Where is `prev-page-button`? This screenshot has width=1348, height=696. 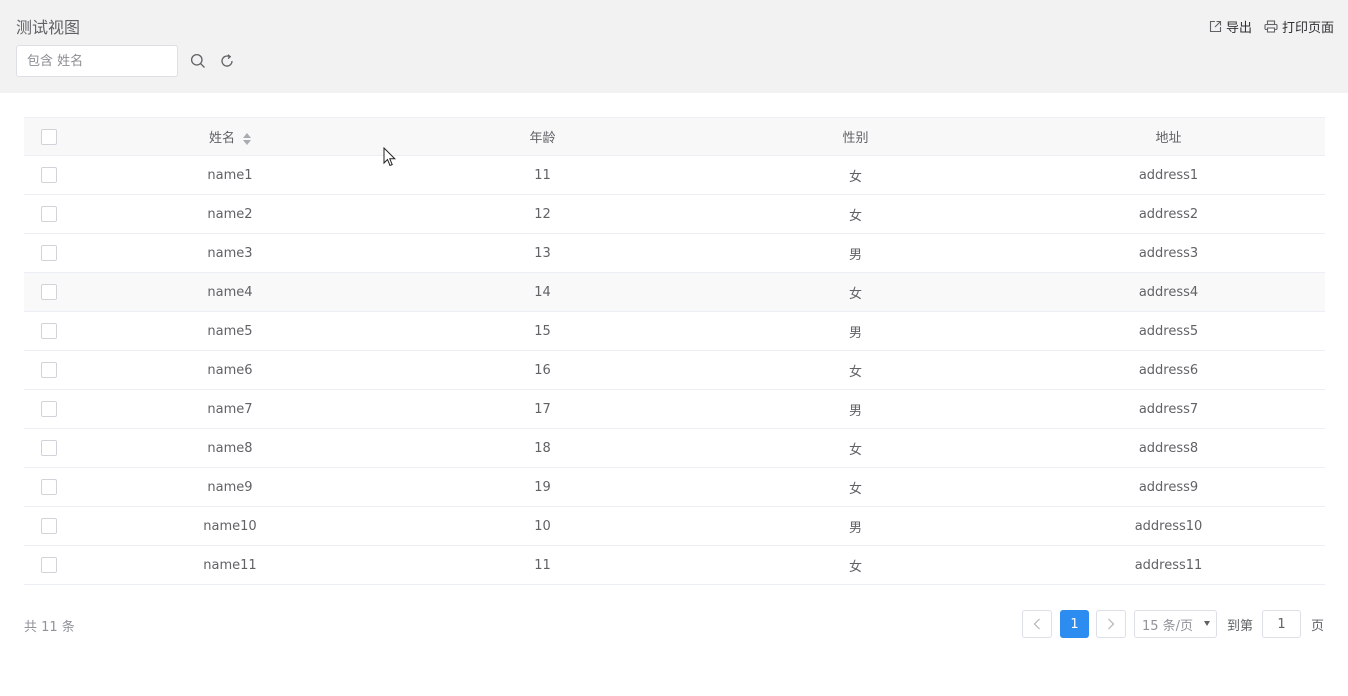
prev-page-button is located at coordinates (1036, 624).